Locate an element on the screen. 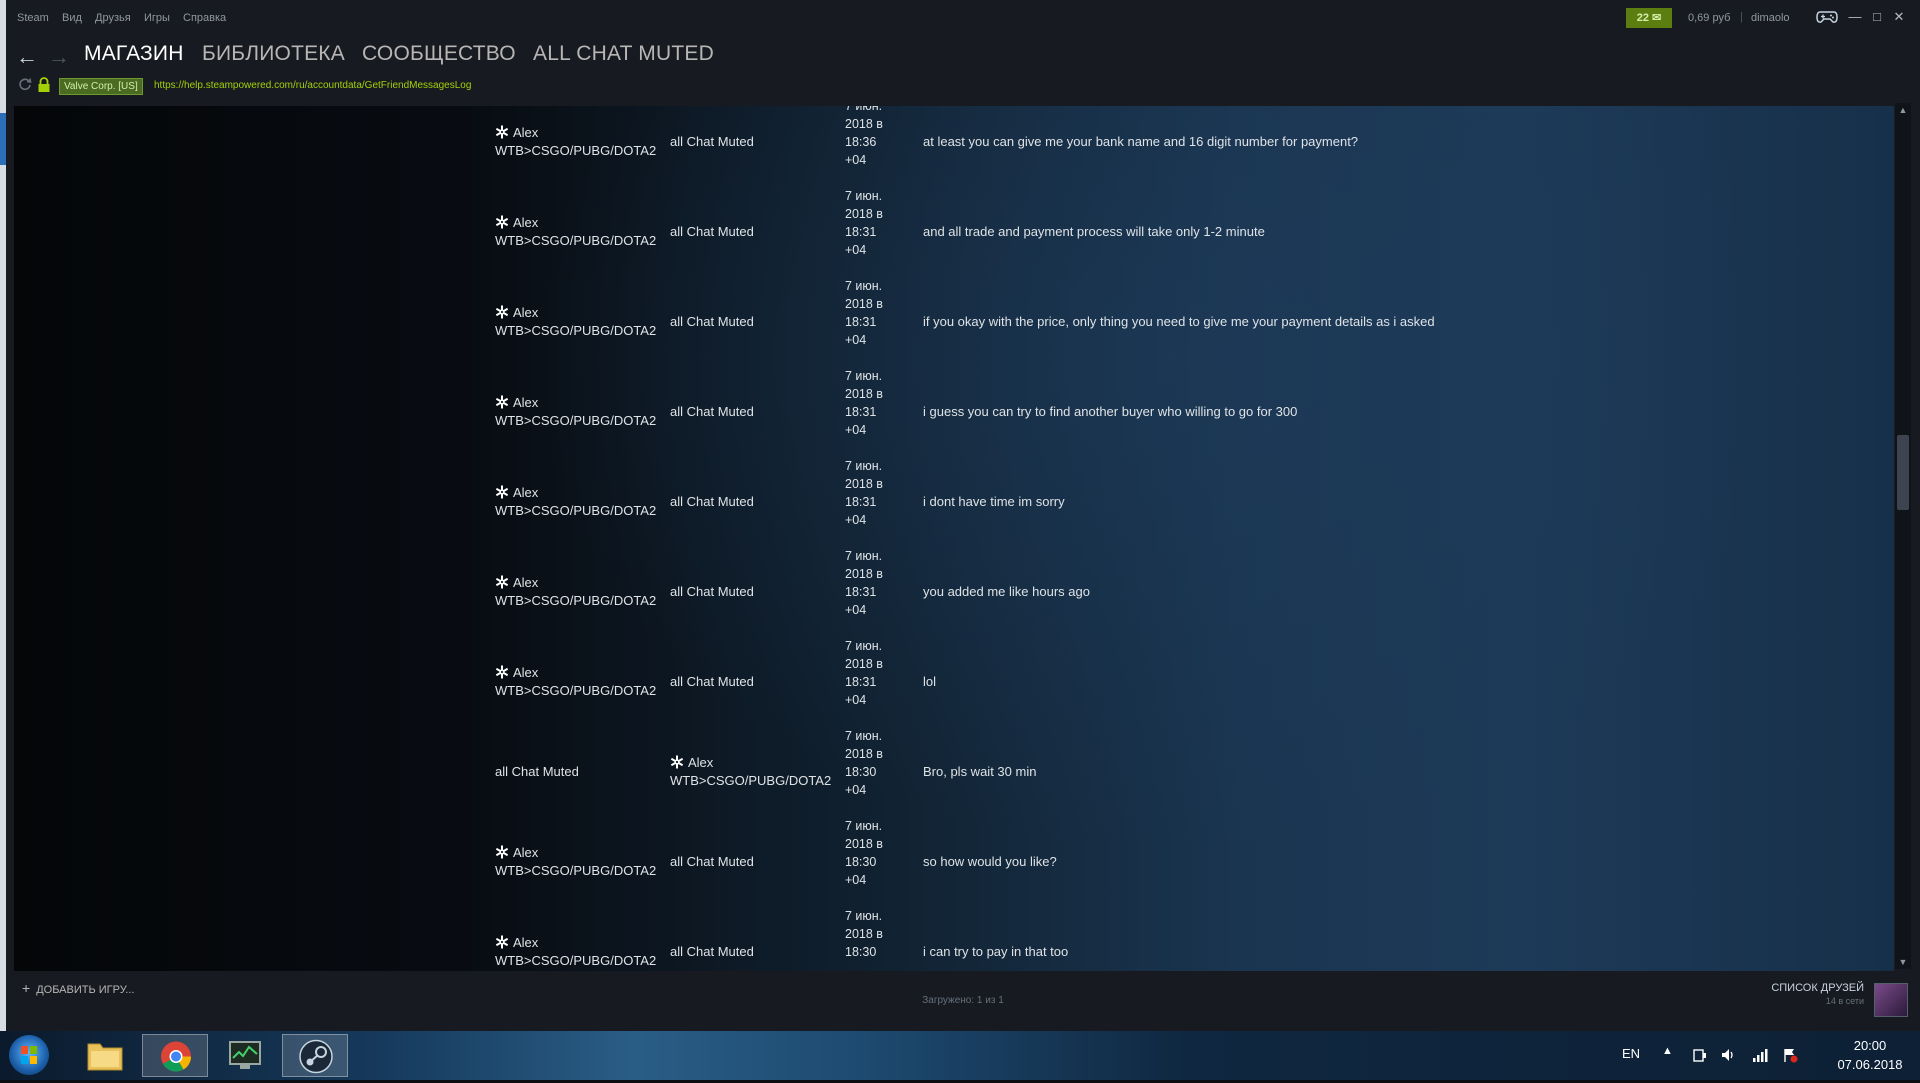 The height and width of the screenshot is (1083, 1920). message-text: so how would you like? is located at coordinates (990, 861).